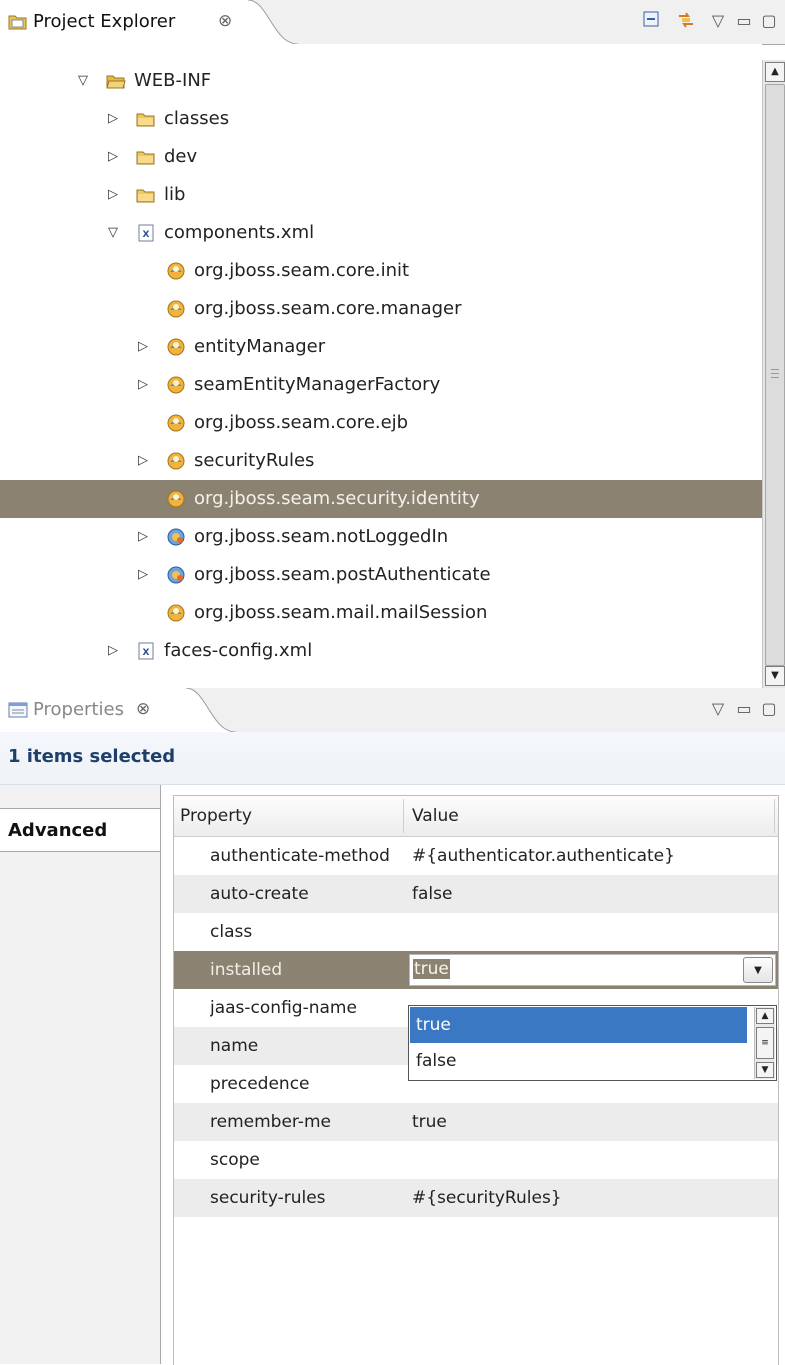  I want to click on tree-item: ▷ classes, so click(381, 119).